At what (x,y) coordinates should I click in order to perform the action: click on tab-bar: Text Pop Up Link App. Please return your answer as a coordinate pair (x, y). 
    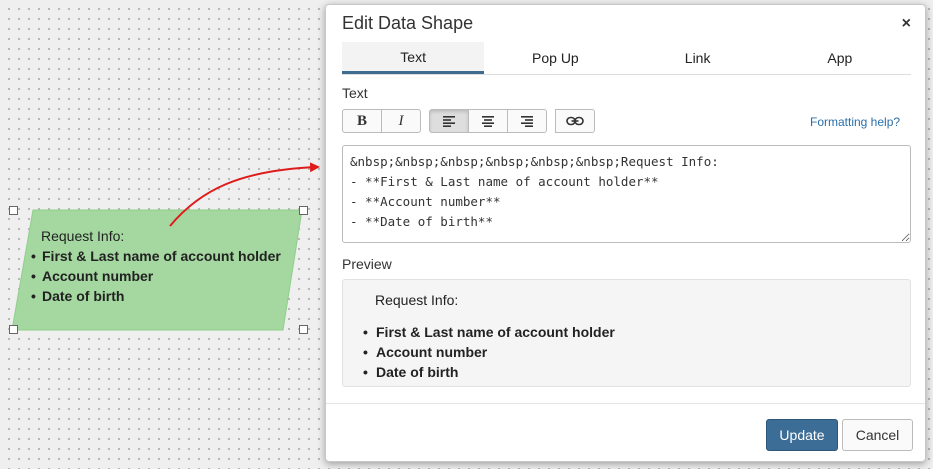
    Looking at the image, I should click on (626, 58).